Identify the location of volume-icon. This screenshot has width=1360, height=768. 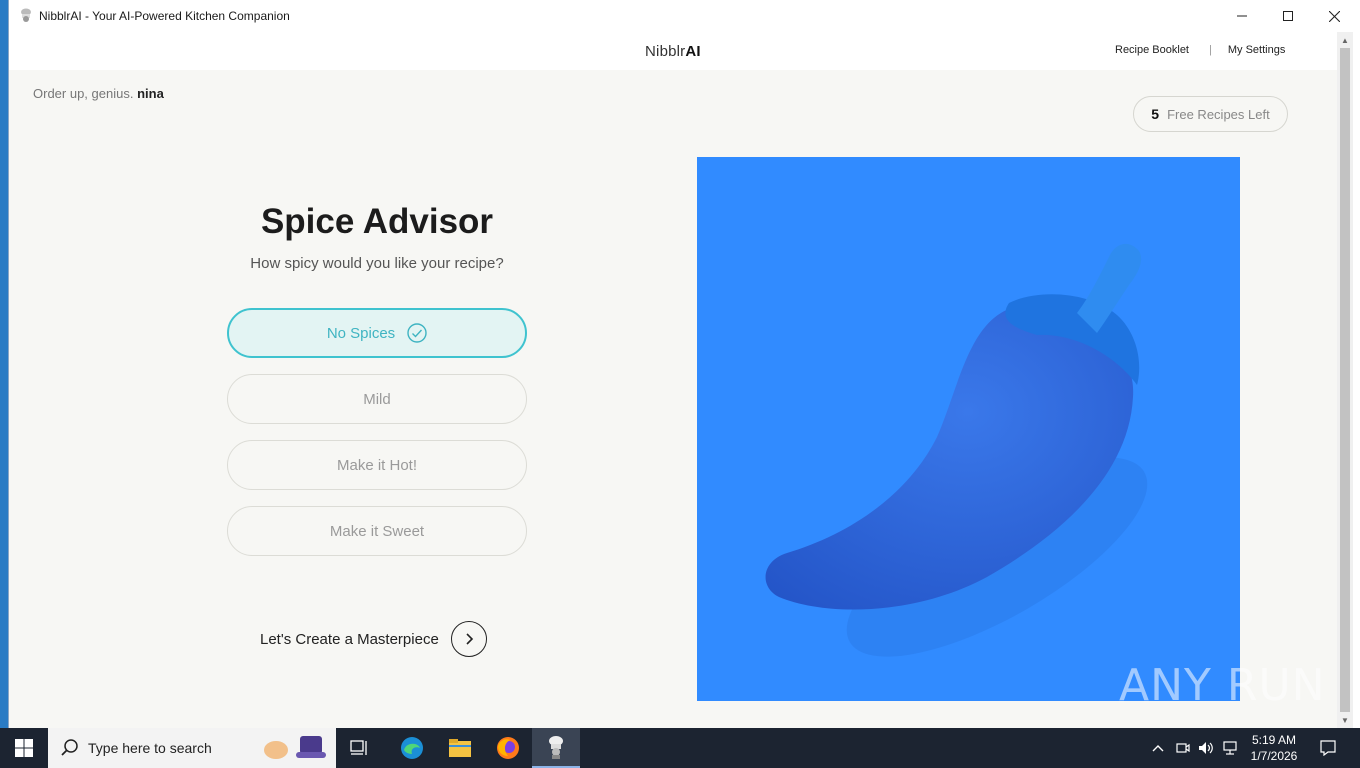
(1206, 748).